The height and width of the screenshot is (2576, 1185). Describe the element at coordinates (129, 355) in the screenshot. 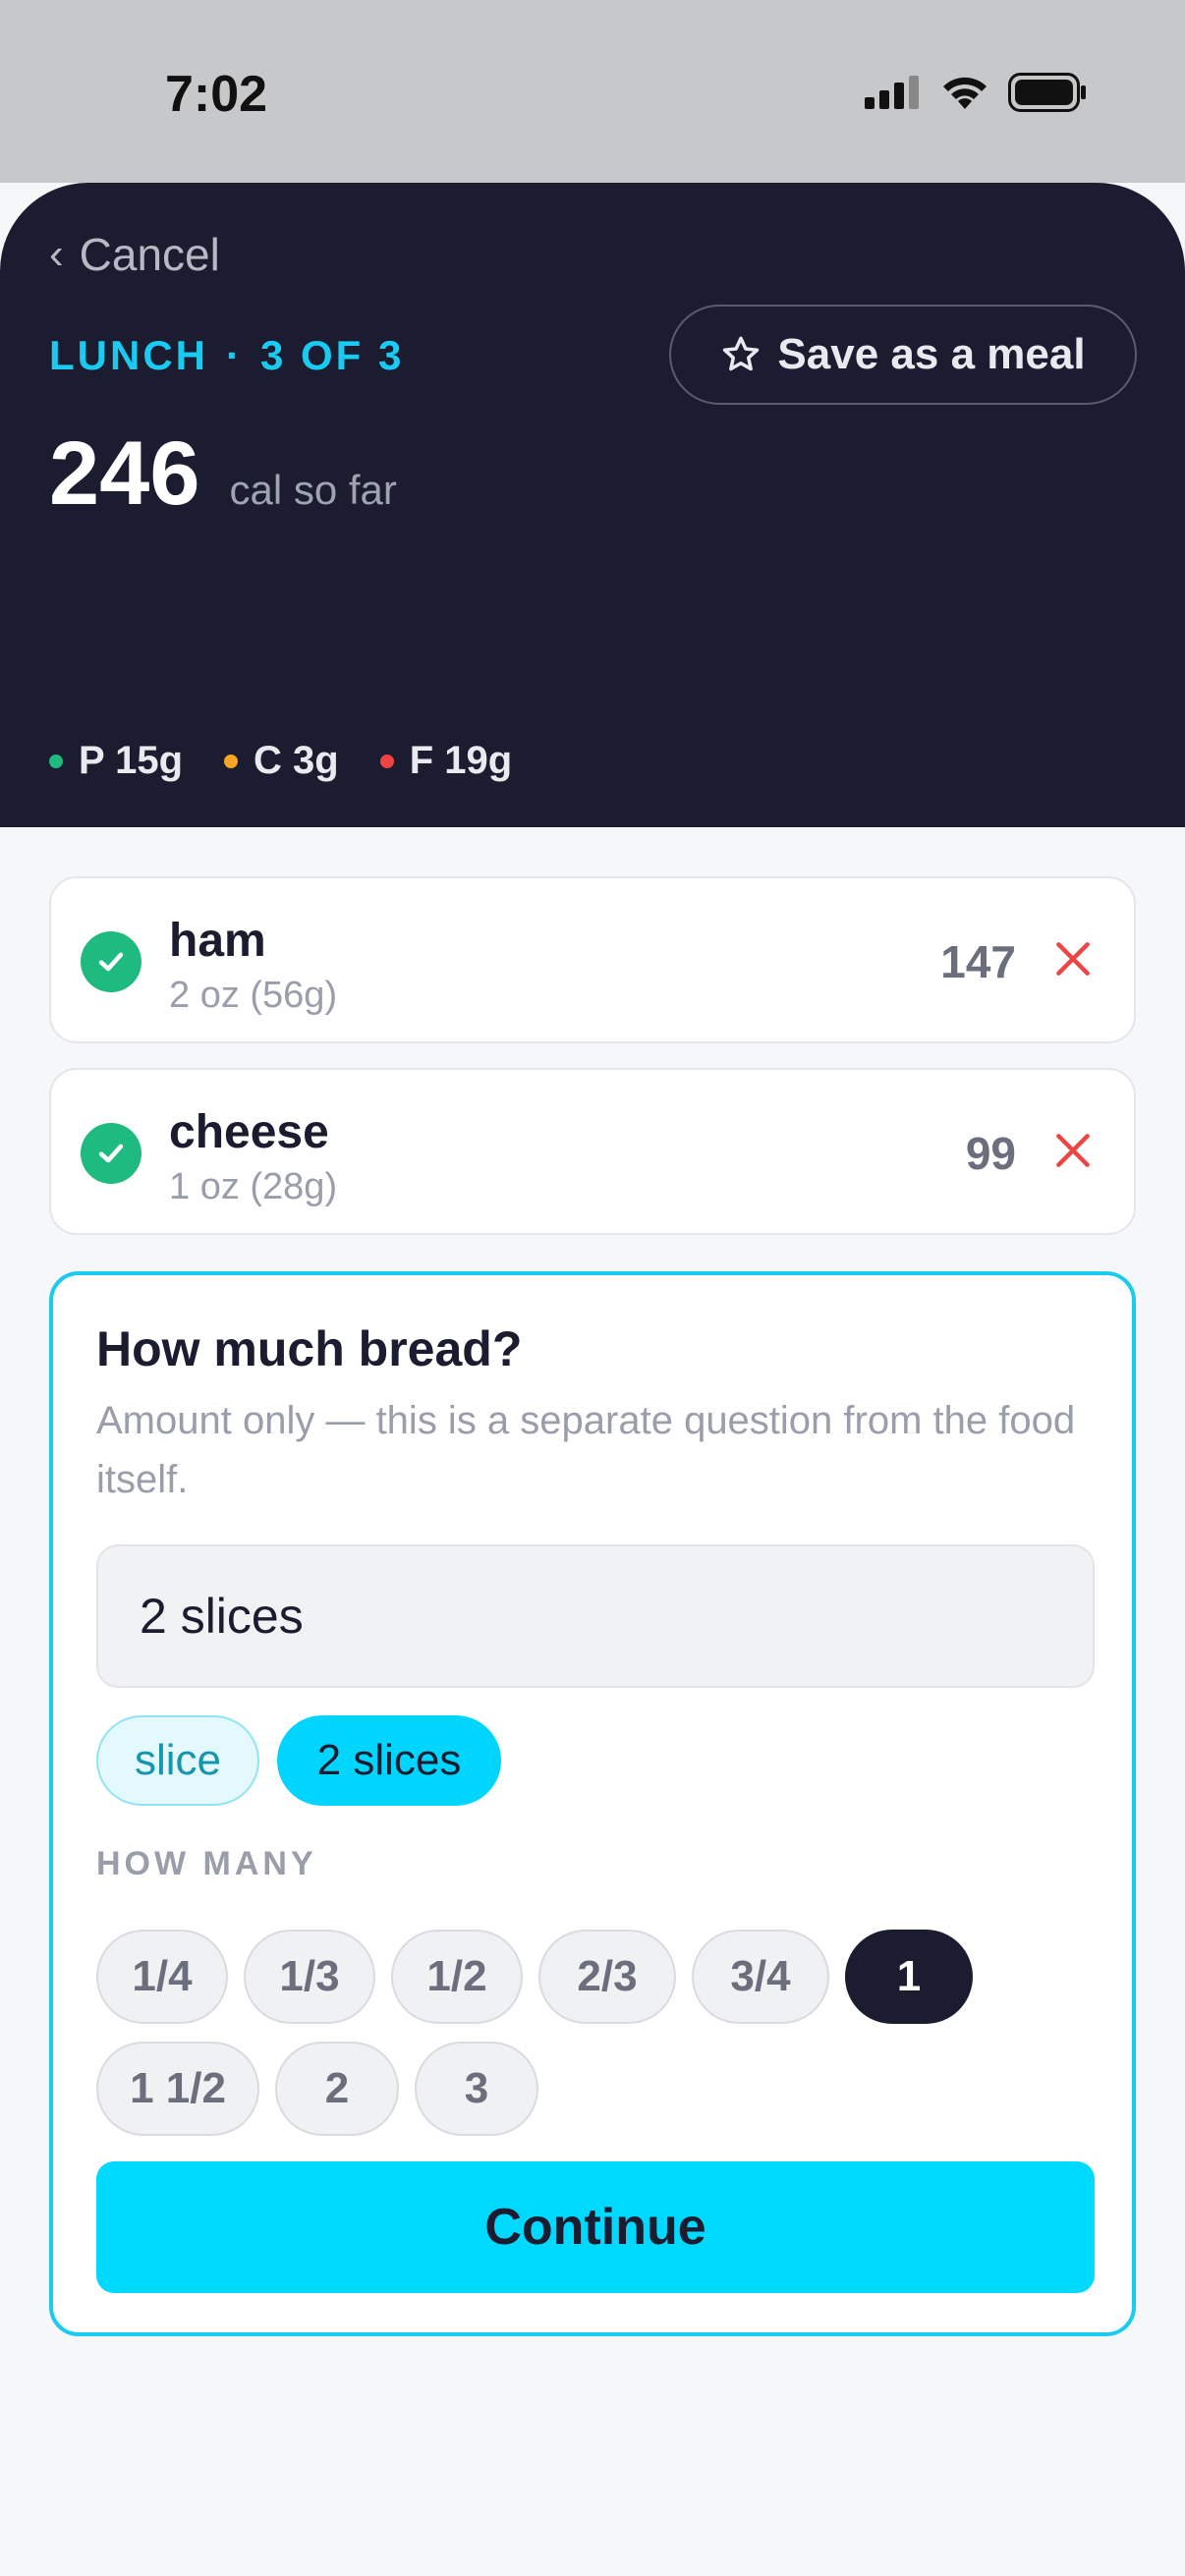

I see `meal-name: LUNCH` at that location.